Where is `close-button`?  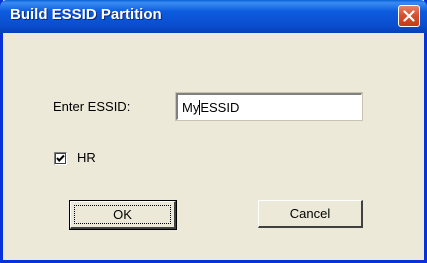
close-button is located at coordinates (409, 16).